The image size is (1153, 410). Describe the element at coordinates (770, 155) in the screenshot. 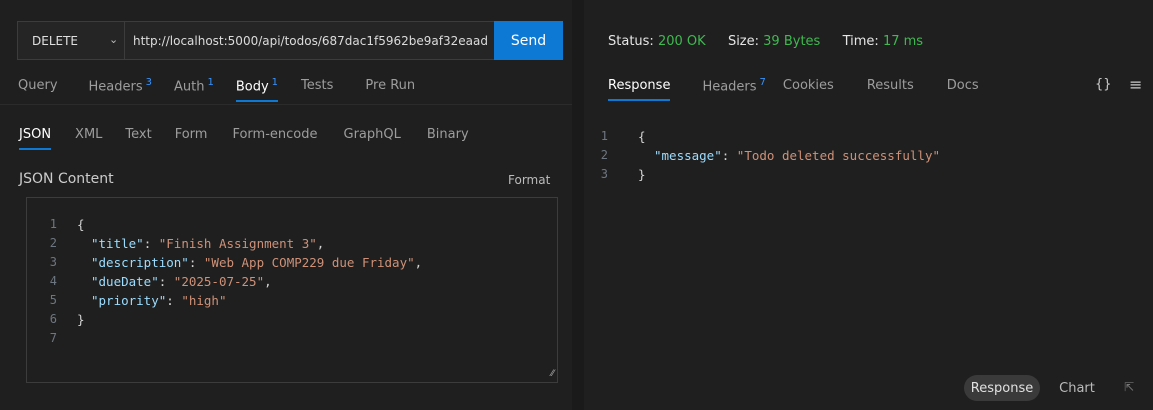

I see `code-line: 2 "message": "Todo deleted successfully"` at that location.